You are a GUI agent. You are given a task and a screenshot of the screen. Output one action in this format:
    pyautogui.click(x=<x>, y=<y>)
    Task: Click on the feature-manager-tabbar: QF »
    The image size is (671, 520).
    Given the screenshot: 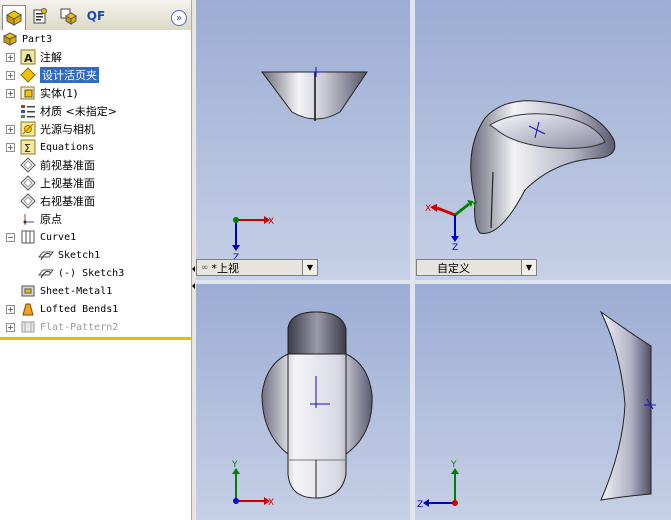 What is the action you would take?
    pyautogui.click(x=95, y=15)
    